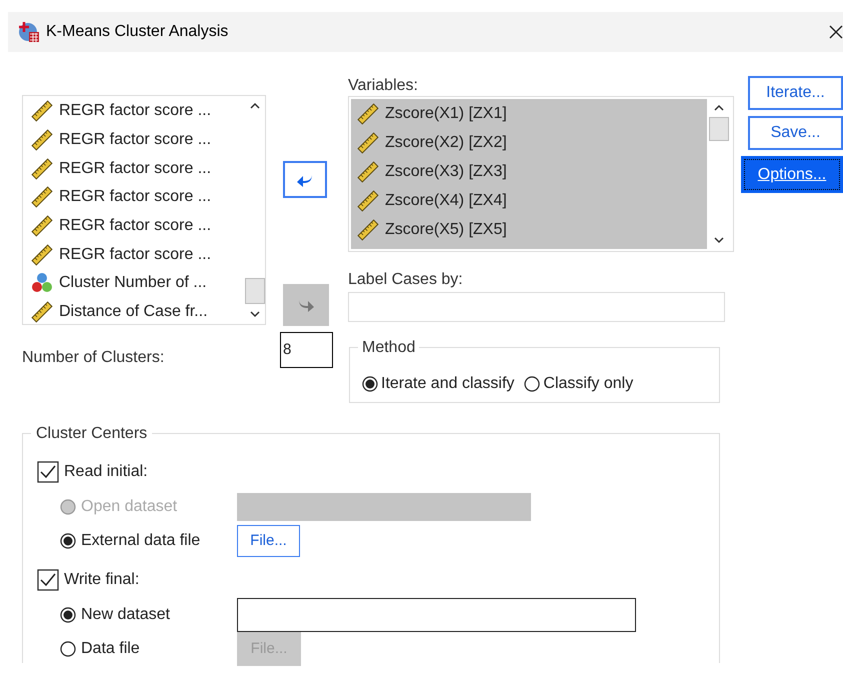 This screenshot has width=843, height=675. I want to click on radio-label: Iterate and classify, so click(447, 384).